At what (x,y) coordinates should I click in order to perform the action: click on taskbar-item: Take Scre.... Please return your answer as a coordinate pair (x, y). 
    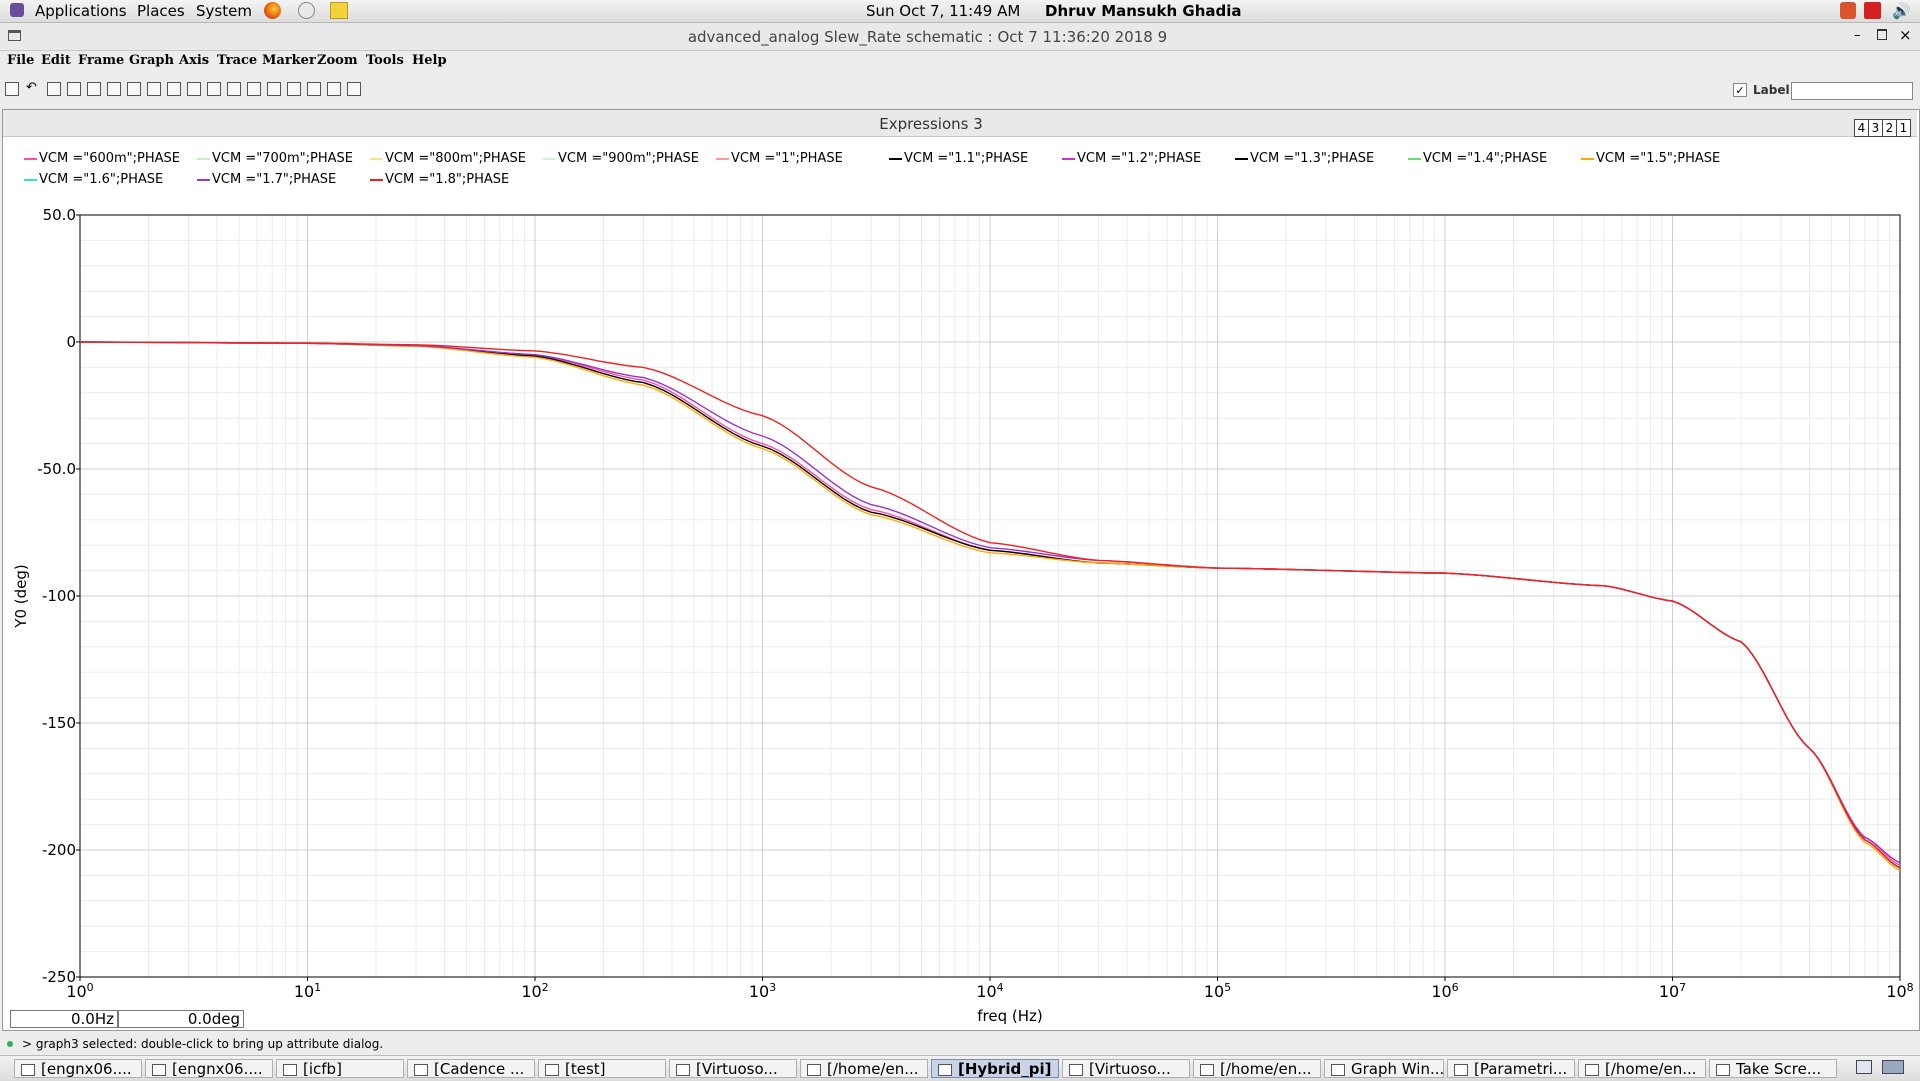
    Looking at the image, I should click on (1773, 1068).